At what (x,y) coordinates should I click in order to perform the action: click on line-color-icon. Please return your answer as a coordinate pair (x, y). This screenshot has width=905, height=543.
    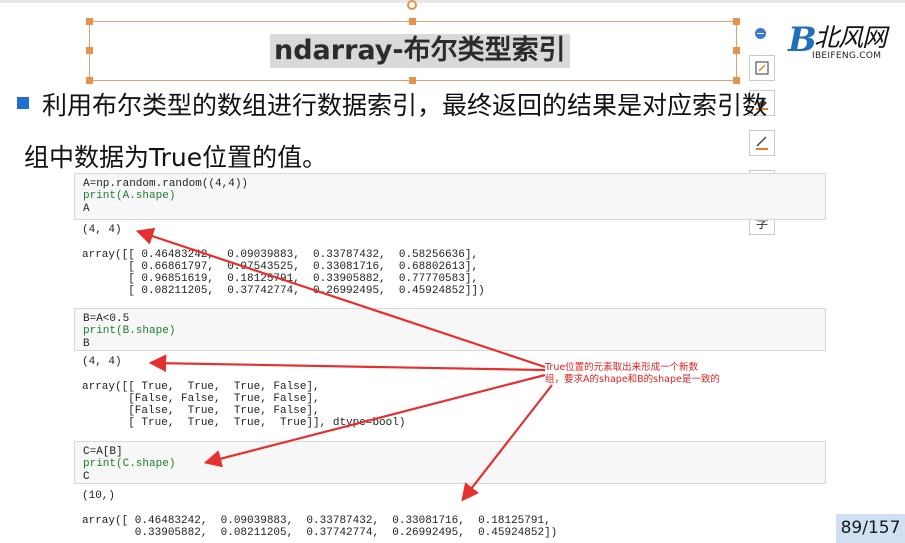
    Looking at the image, I should click on (762, 143).